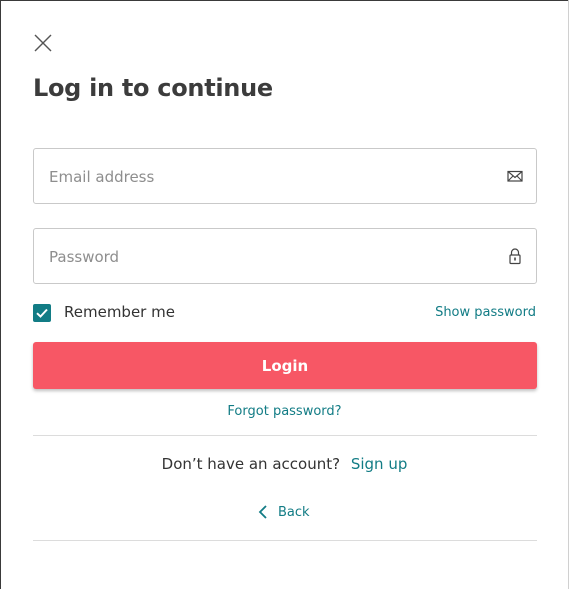 This screenshot has width=569, height=589. What do you see at coordinates (0, 294) in the screenshot?
I see `window-edge-left` at bounding box center [0, 294].